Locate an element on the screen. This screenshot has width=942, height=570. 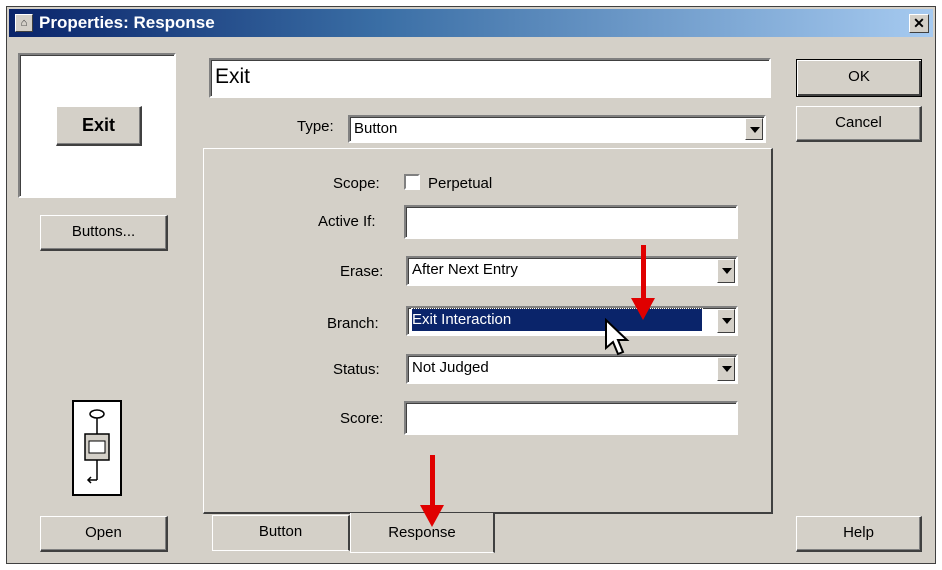
annotation-arrow-tab-icon is located at coordinates (432, 516).